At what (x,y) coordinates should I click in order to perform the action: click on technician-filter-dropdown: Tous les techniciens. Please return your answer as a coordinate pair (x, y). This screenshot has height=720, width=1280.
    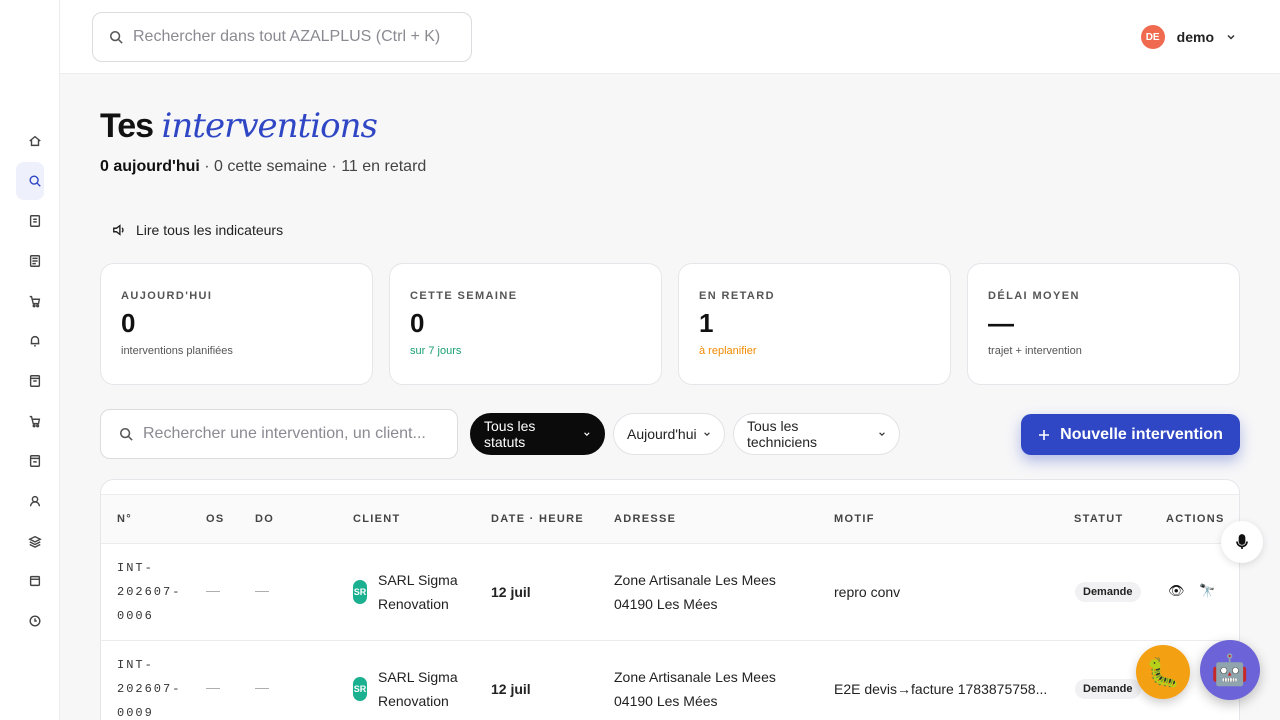
    Looking at the image, I should click on (816, 434).